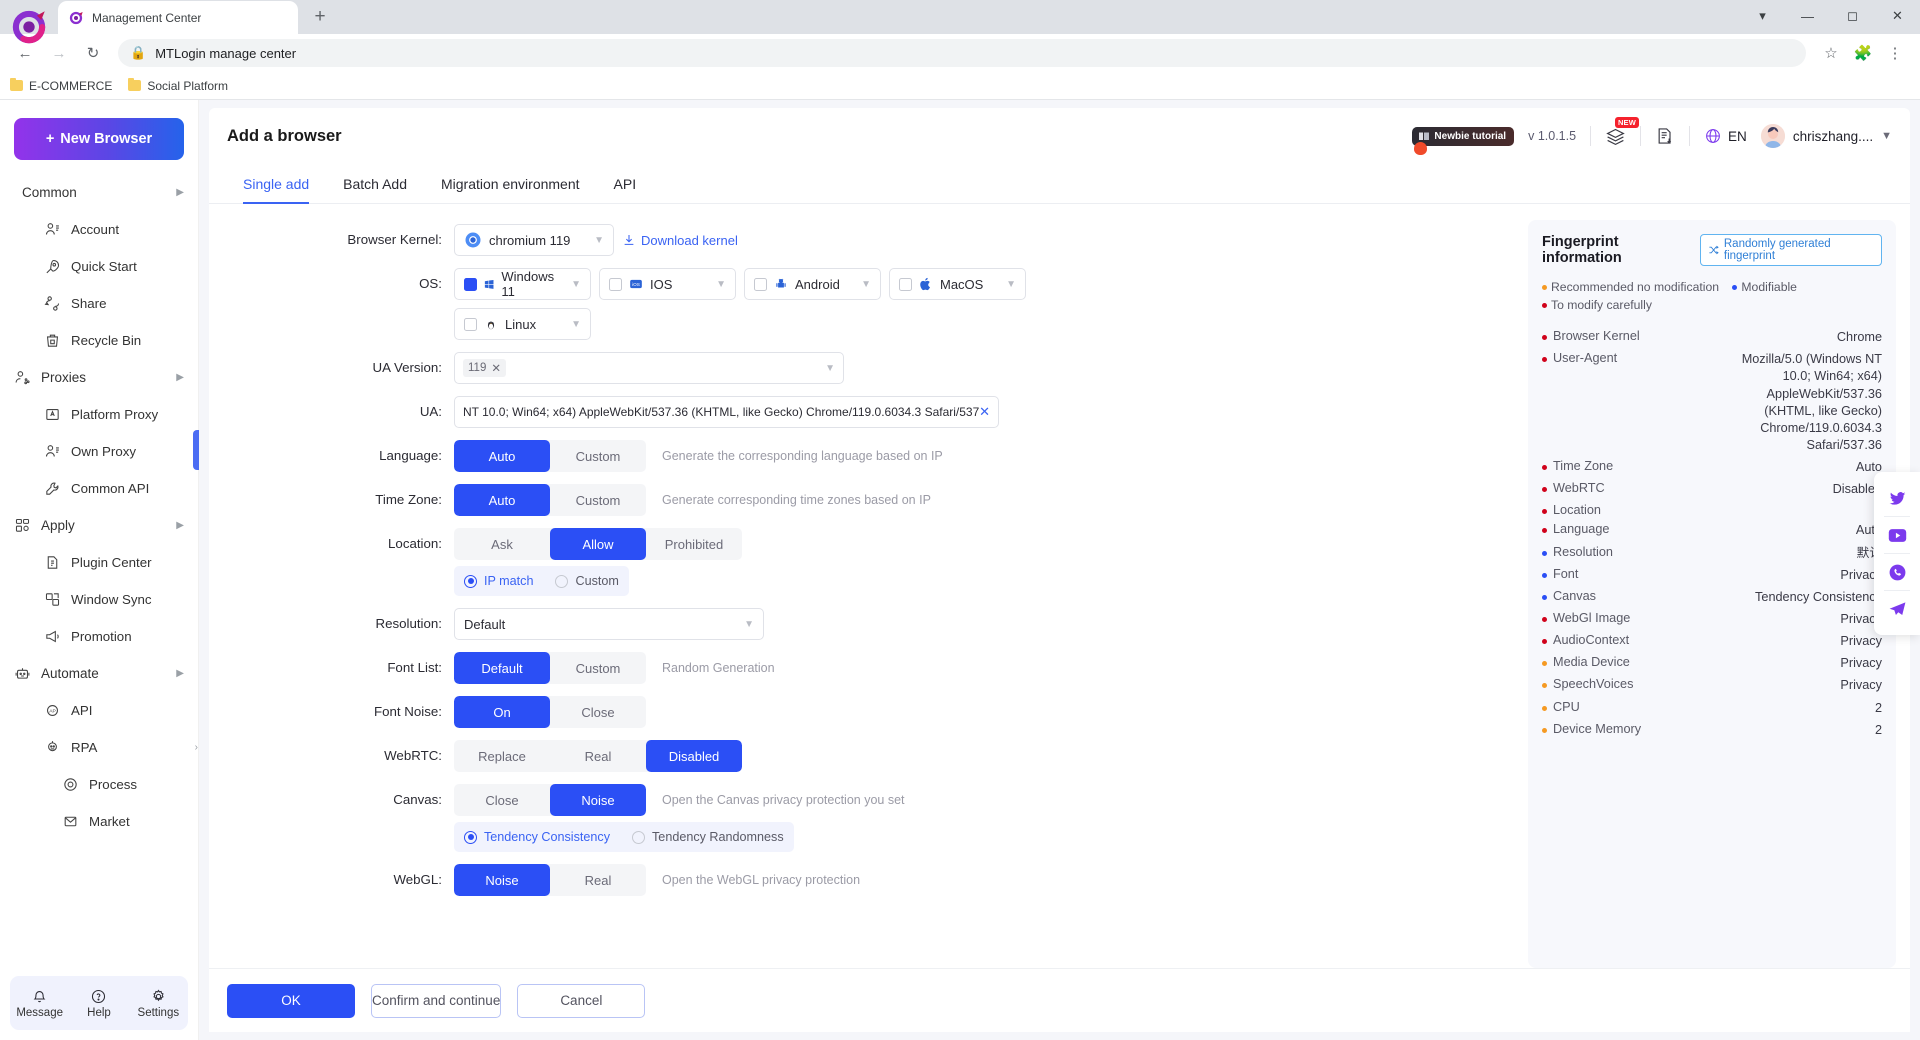 This screenshot has width=1920, height=1040. What do you see at coordinates (291, 1000) in the screenshot?
I see `ok-button: OK` at bounding box center [291, 1000].